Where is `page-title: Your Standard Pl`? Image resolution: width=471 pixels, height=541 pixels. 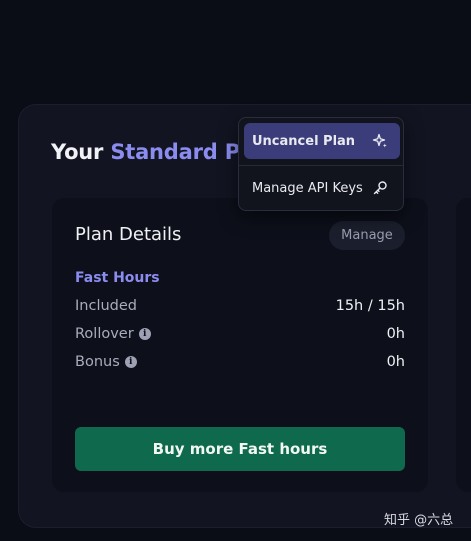 page-title: Your Standard Pl is located at coordinates (149, 152).